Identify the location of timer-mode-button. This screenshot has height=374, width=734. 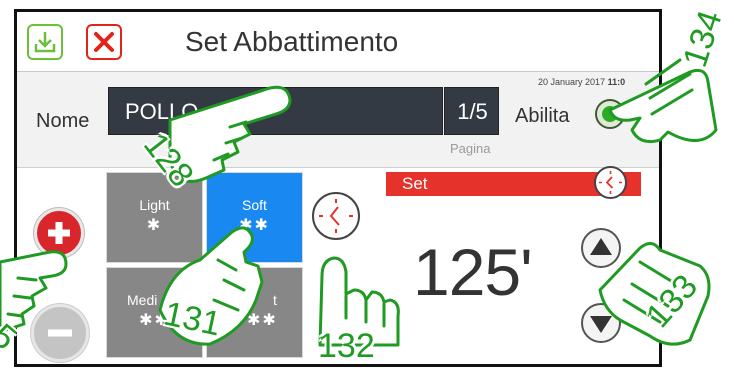
(336, 216).